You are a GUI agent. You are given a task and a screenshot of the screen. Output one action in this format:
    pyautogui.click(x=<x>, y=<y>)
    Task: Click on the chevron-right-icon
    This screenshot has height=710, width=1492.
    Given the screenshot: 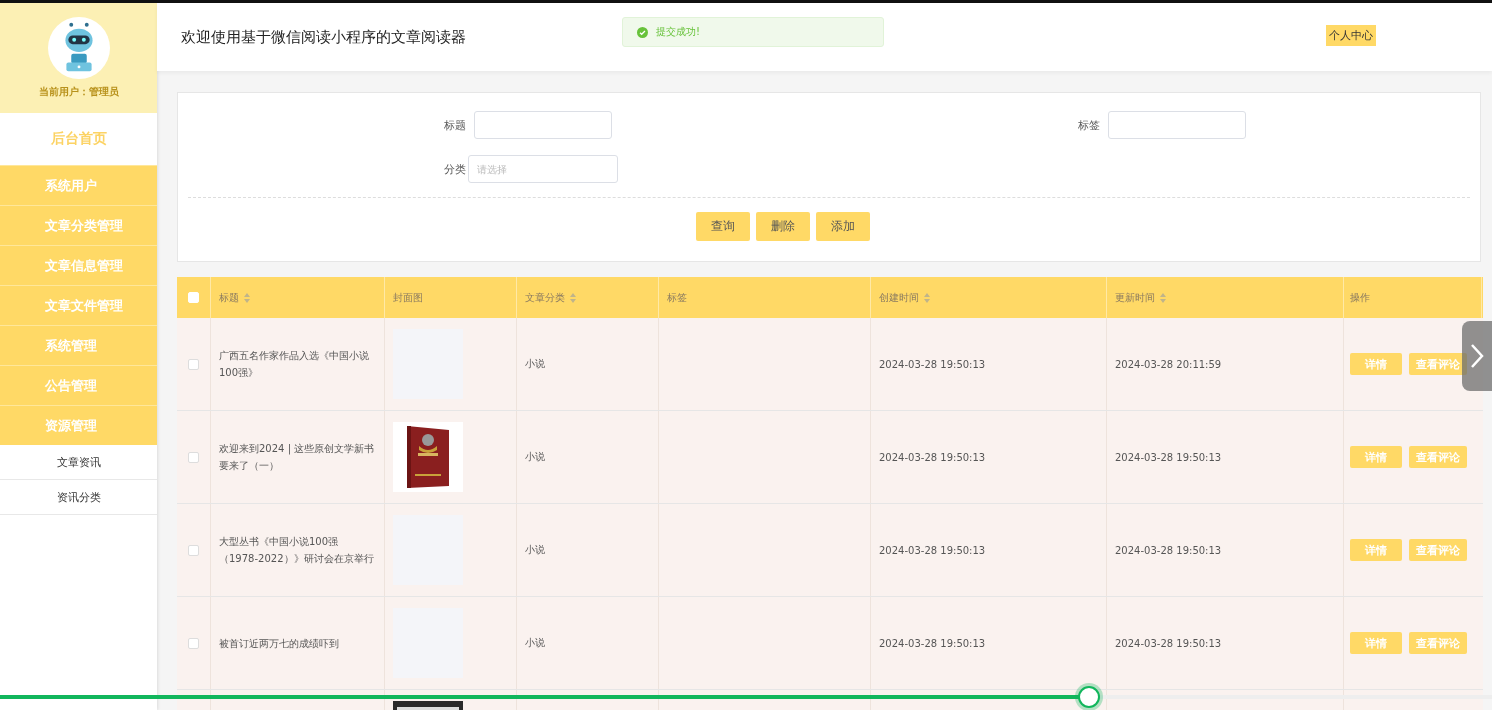 What is the action you would take?
    pyautogui.click(x=1477, y=356)
    